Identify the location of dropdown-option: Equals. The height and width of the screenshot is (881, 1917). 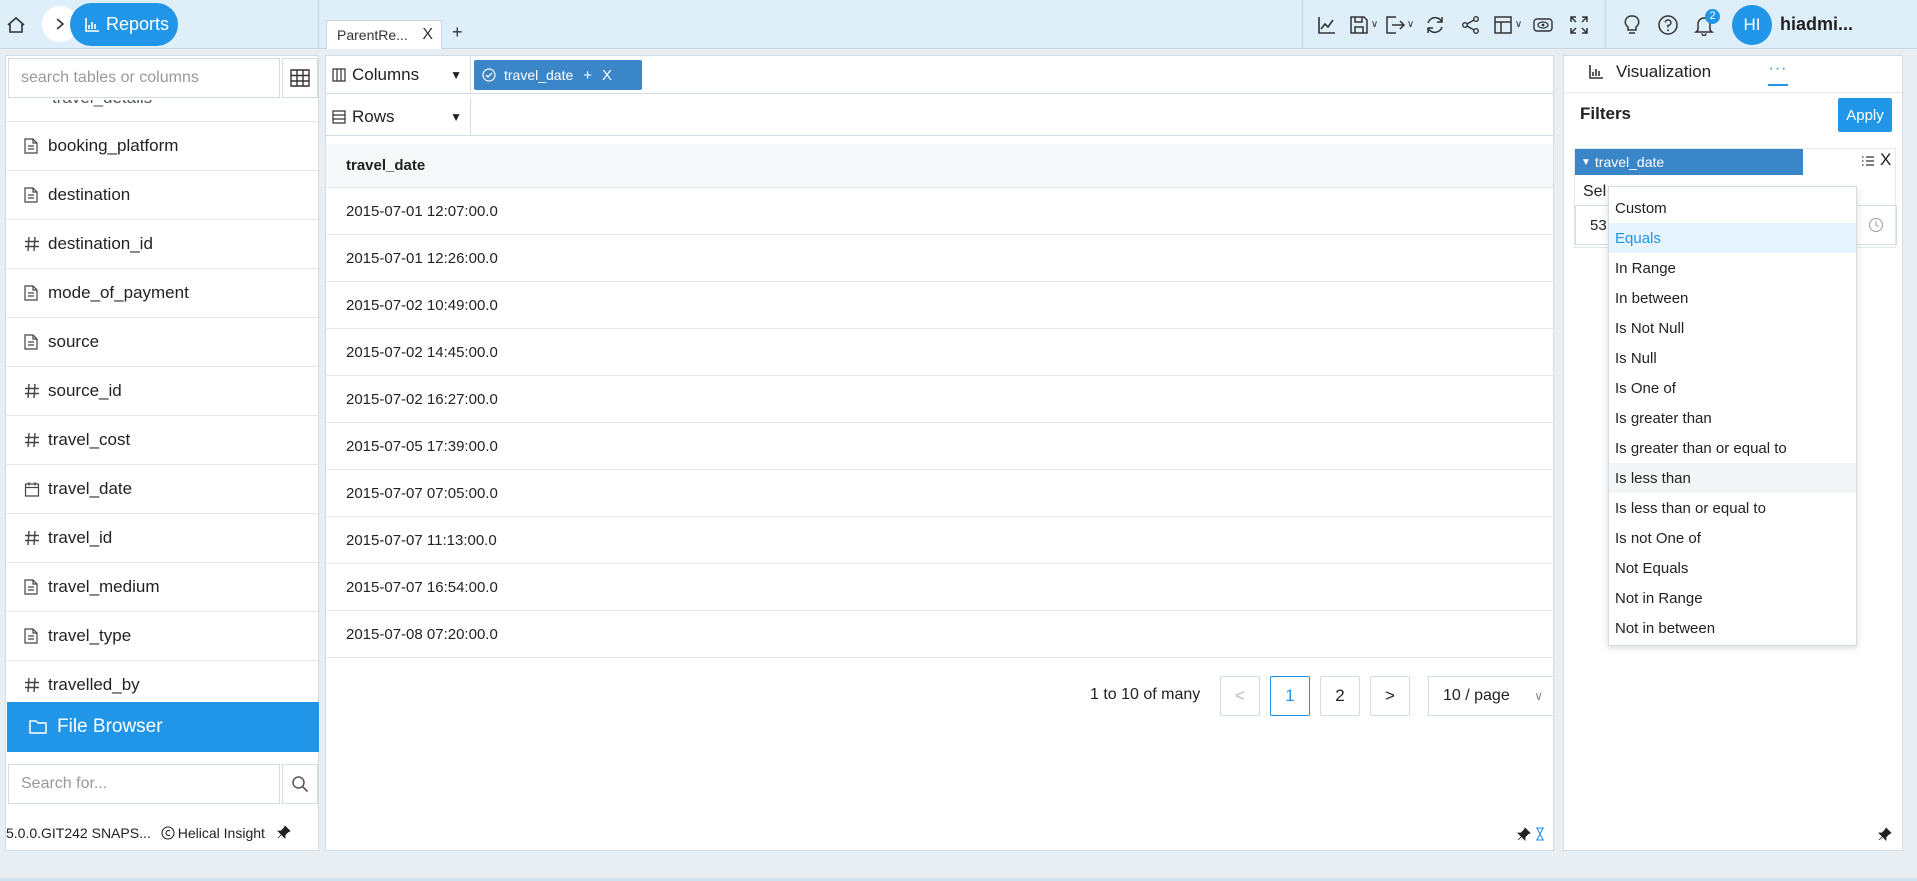
(1732, 238).